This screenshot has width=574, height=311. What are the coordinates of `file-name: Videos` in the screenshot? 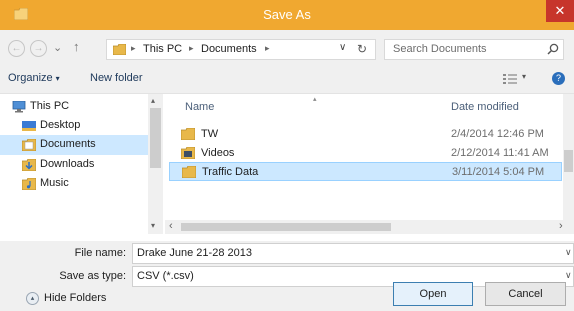 It's located at (218, 153).